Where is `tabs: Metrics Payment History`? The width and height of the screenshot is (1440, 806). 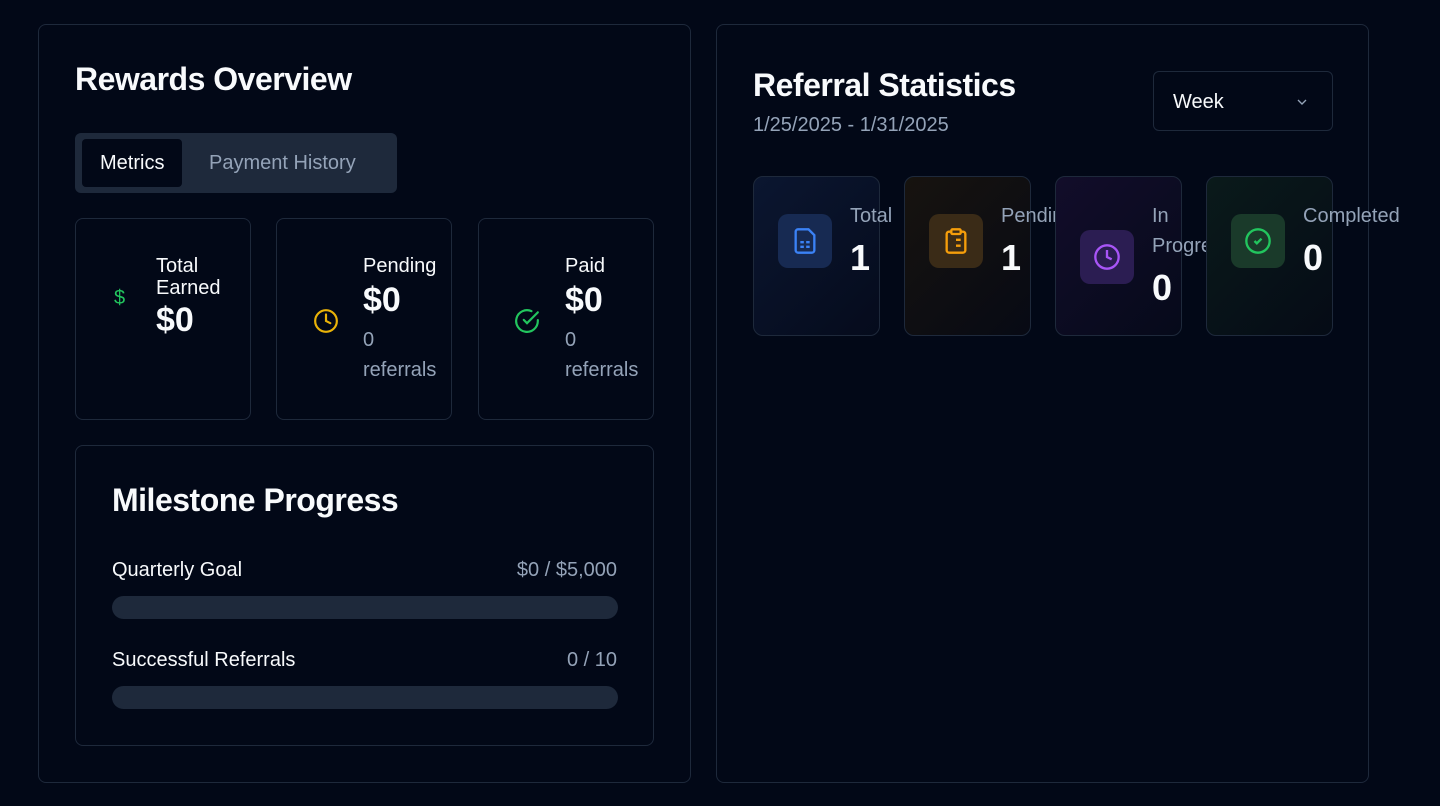 tabs: Metrics Payment History is located at coordinates (236, 163).